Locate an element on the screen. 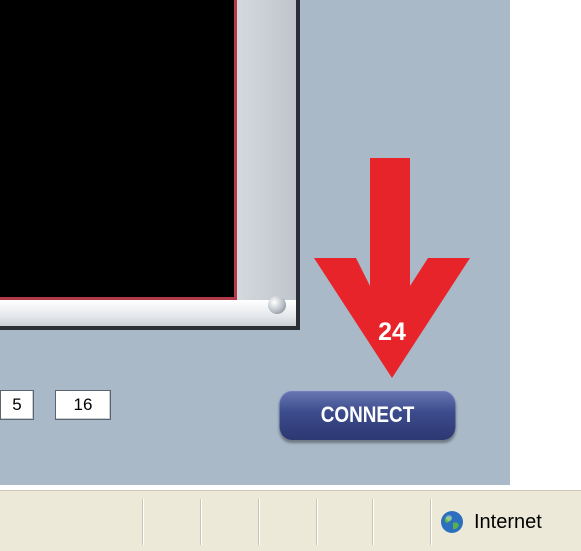 The height and width of the screenshot is (551, 581). channel-button-16: 16 is located at coordinates (83, 405).